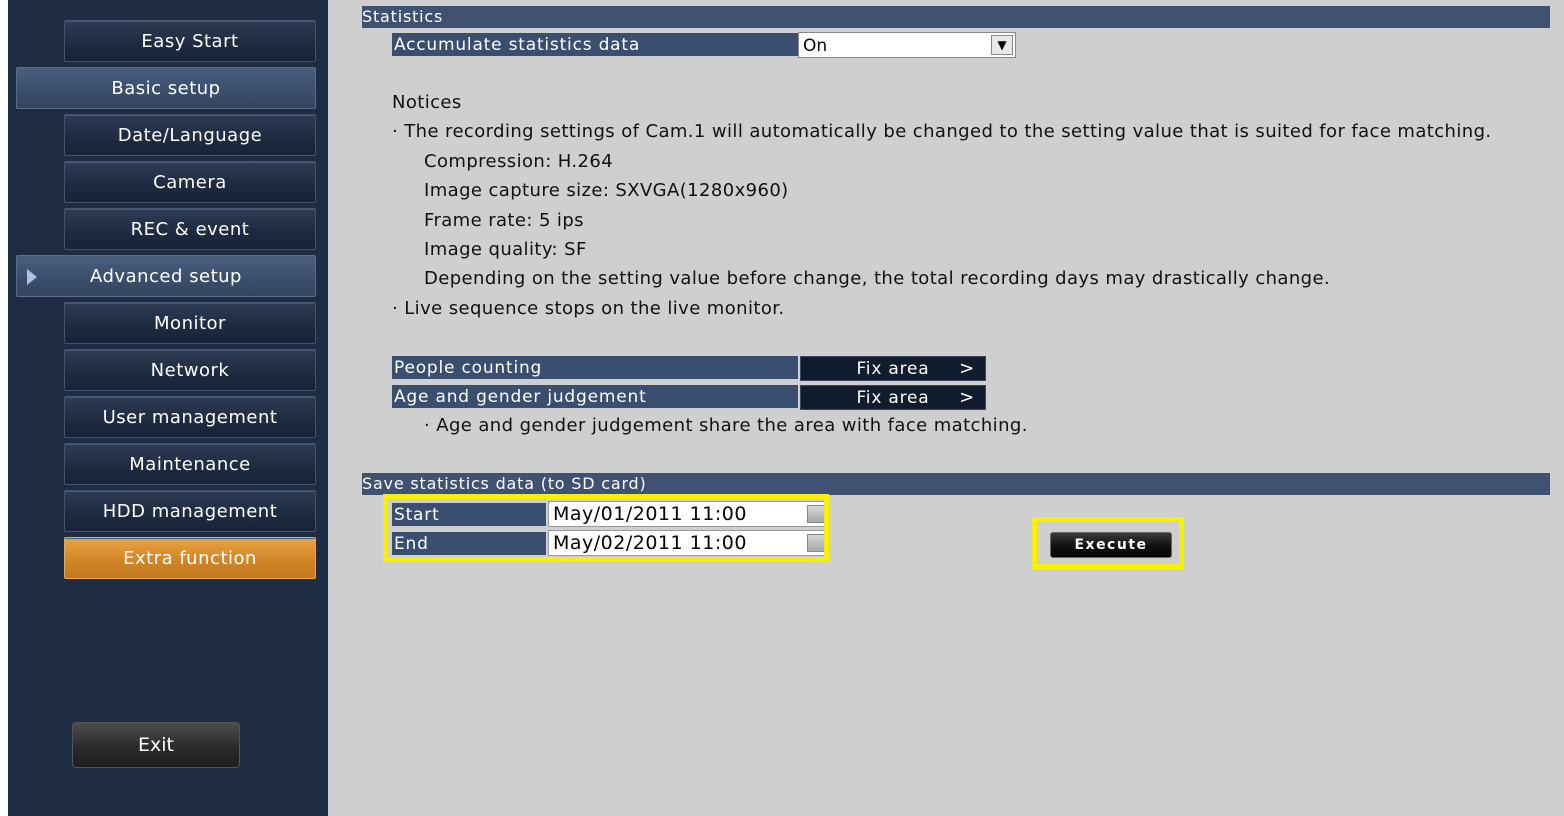 Image resolution: width=1564 pixels, height=816 pixels. I want to click on sidebar-item-label: Maintenance, so click(190, 464).